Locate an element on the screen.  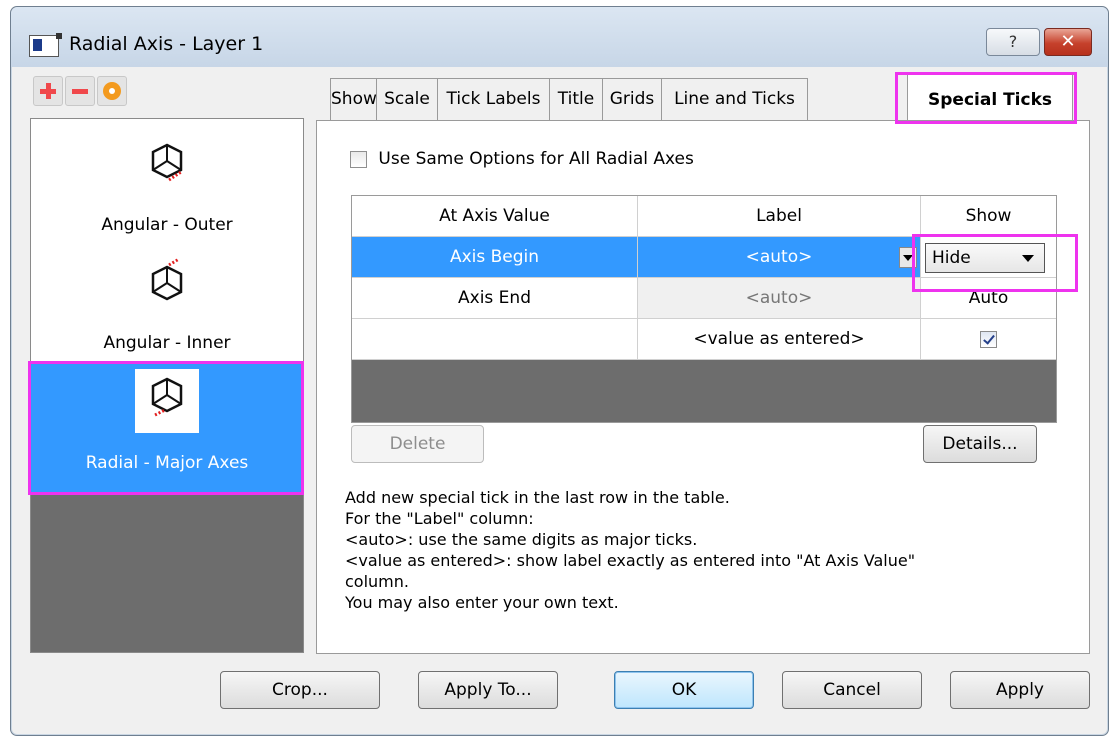
tab-scale: Scale is located at coordinates (407, 99).